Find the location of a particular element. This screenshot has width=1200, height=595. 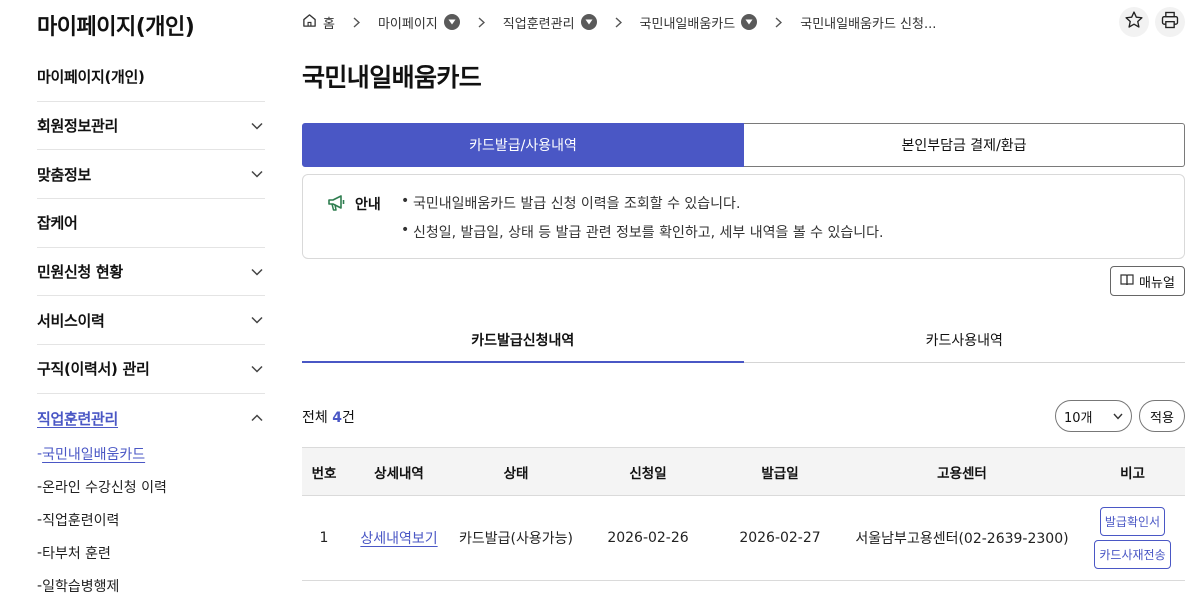

col-header: 발급일 is located at coordinates (780, 471).